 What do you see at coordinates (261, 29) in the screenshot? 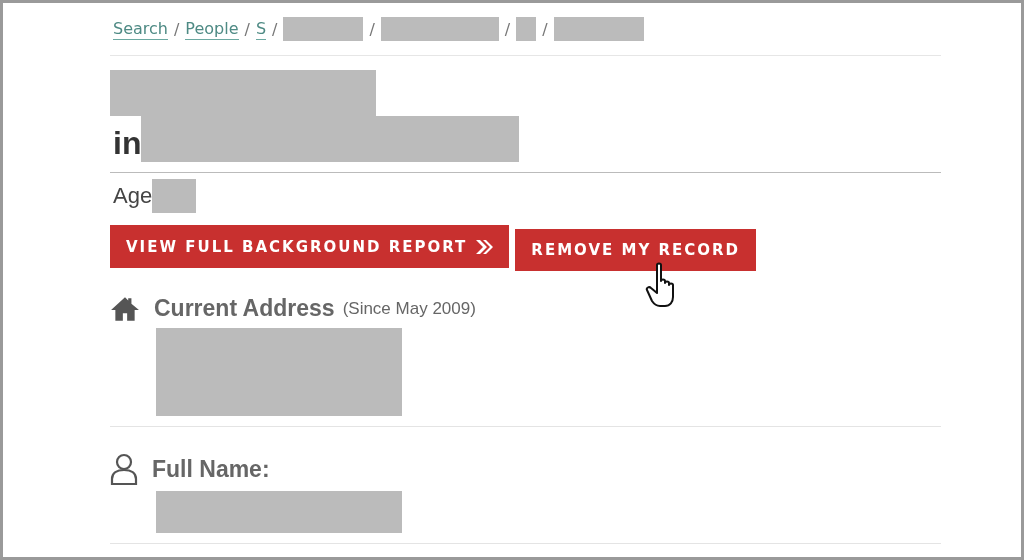
I see `breadcrumb-link: S` at bounding box center [261, 29].